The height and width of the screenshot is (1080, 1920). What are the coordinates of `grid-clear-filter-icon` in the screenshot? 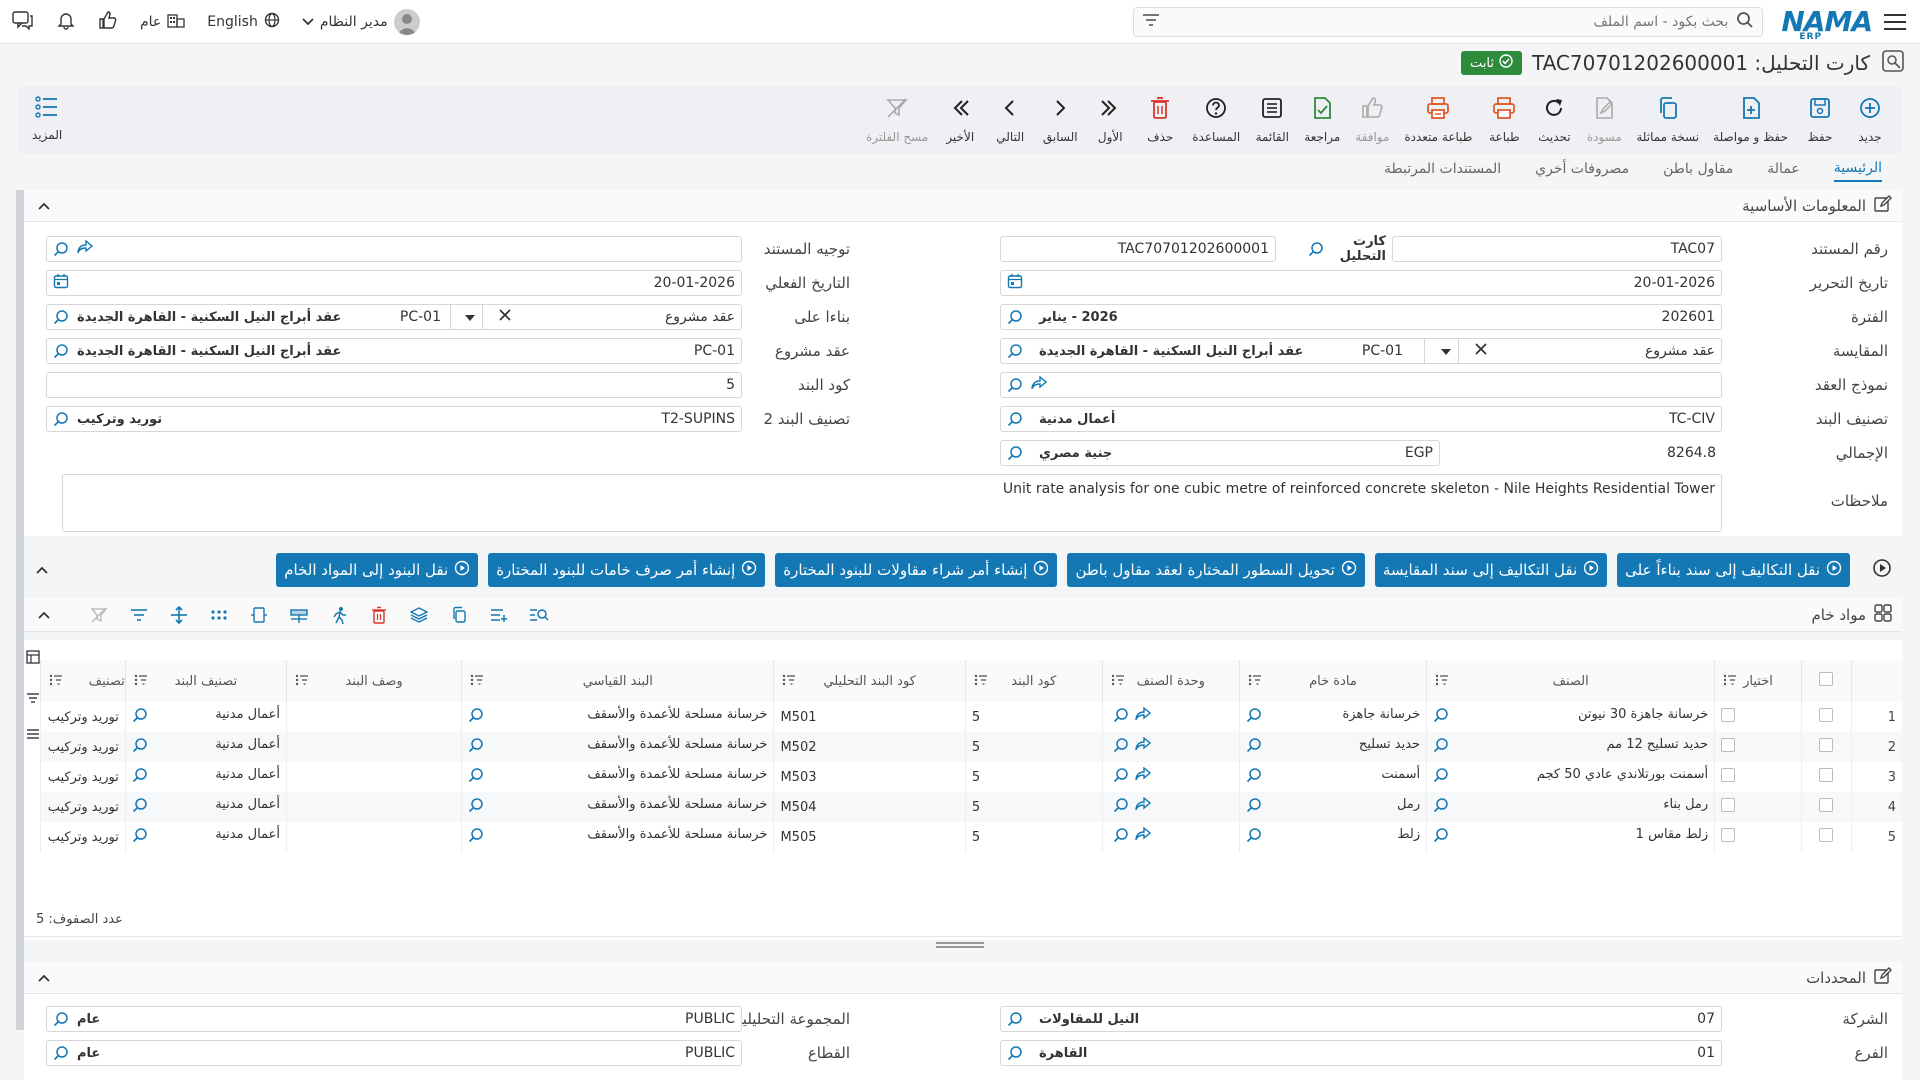 It's located at (99, 615).